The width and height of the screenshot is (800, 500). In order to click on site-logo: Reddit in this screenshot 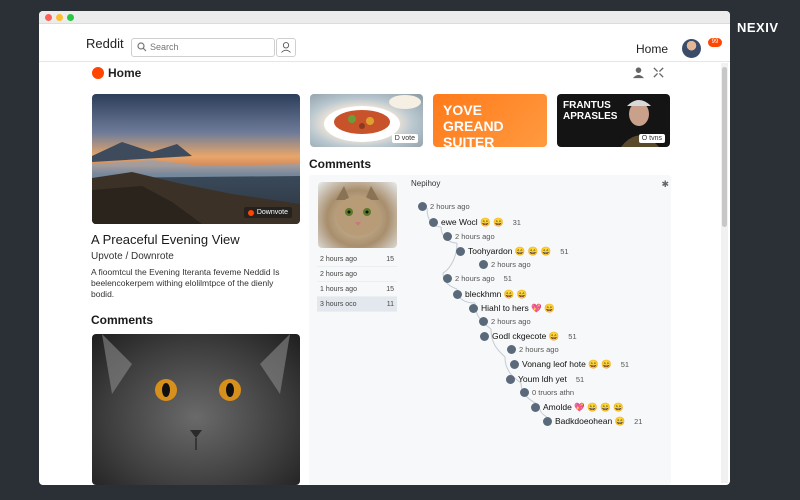, I will do `click(105, 43)`.